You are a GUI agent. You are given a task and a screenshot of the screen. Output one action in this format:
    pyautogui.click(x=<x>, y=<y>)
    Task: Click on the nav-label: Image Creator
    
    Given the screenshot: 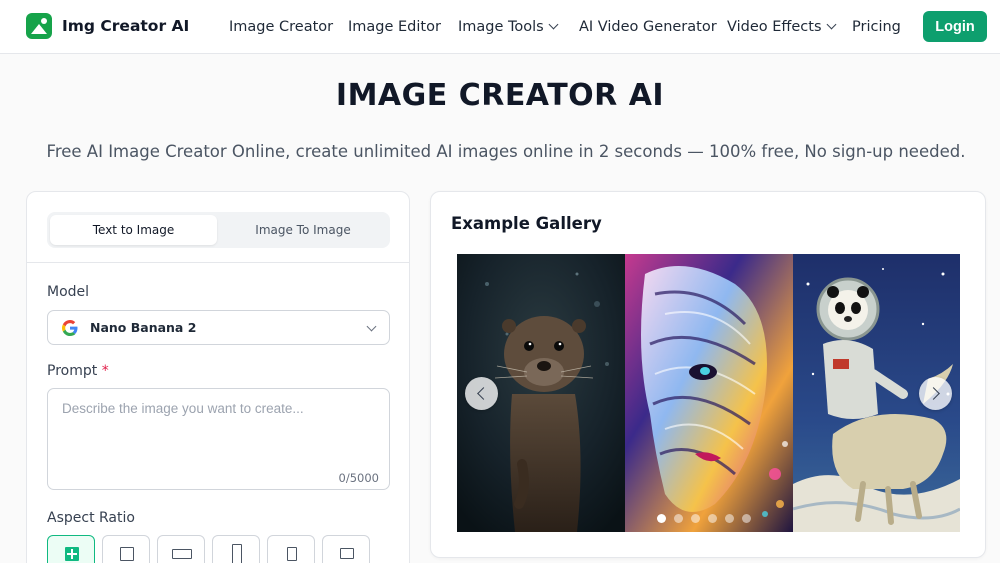 What is the action you would take?
    pyautogui.click(x=281, y=27)
    